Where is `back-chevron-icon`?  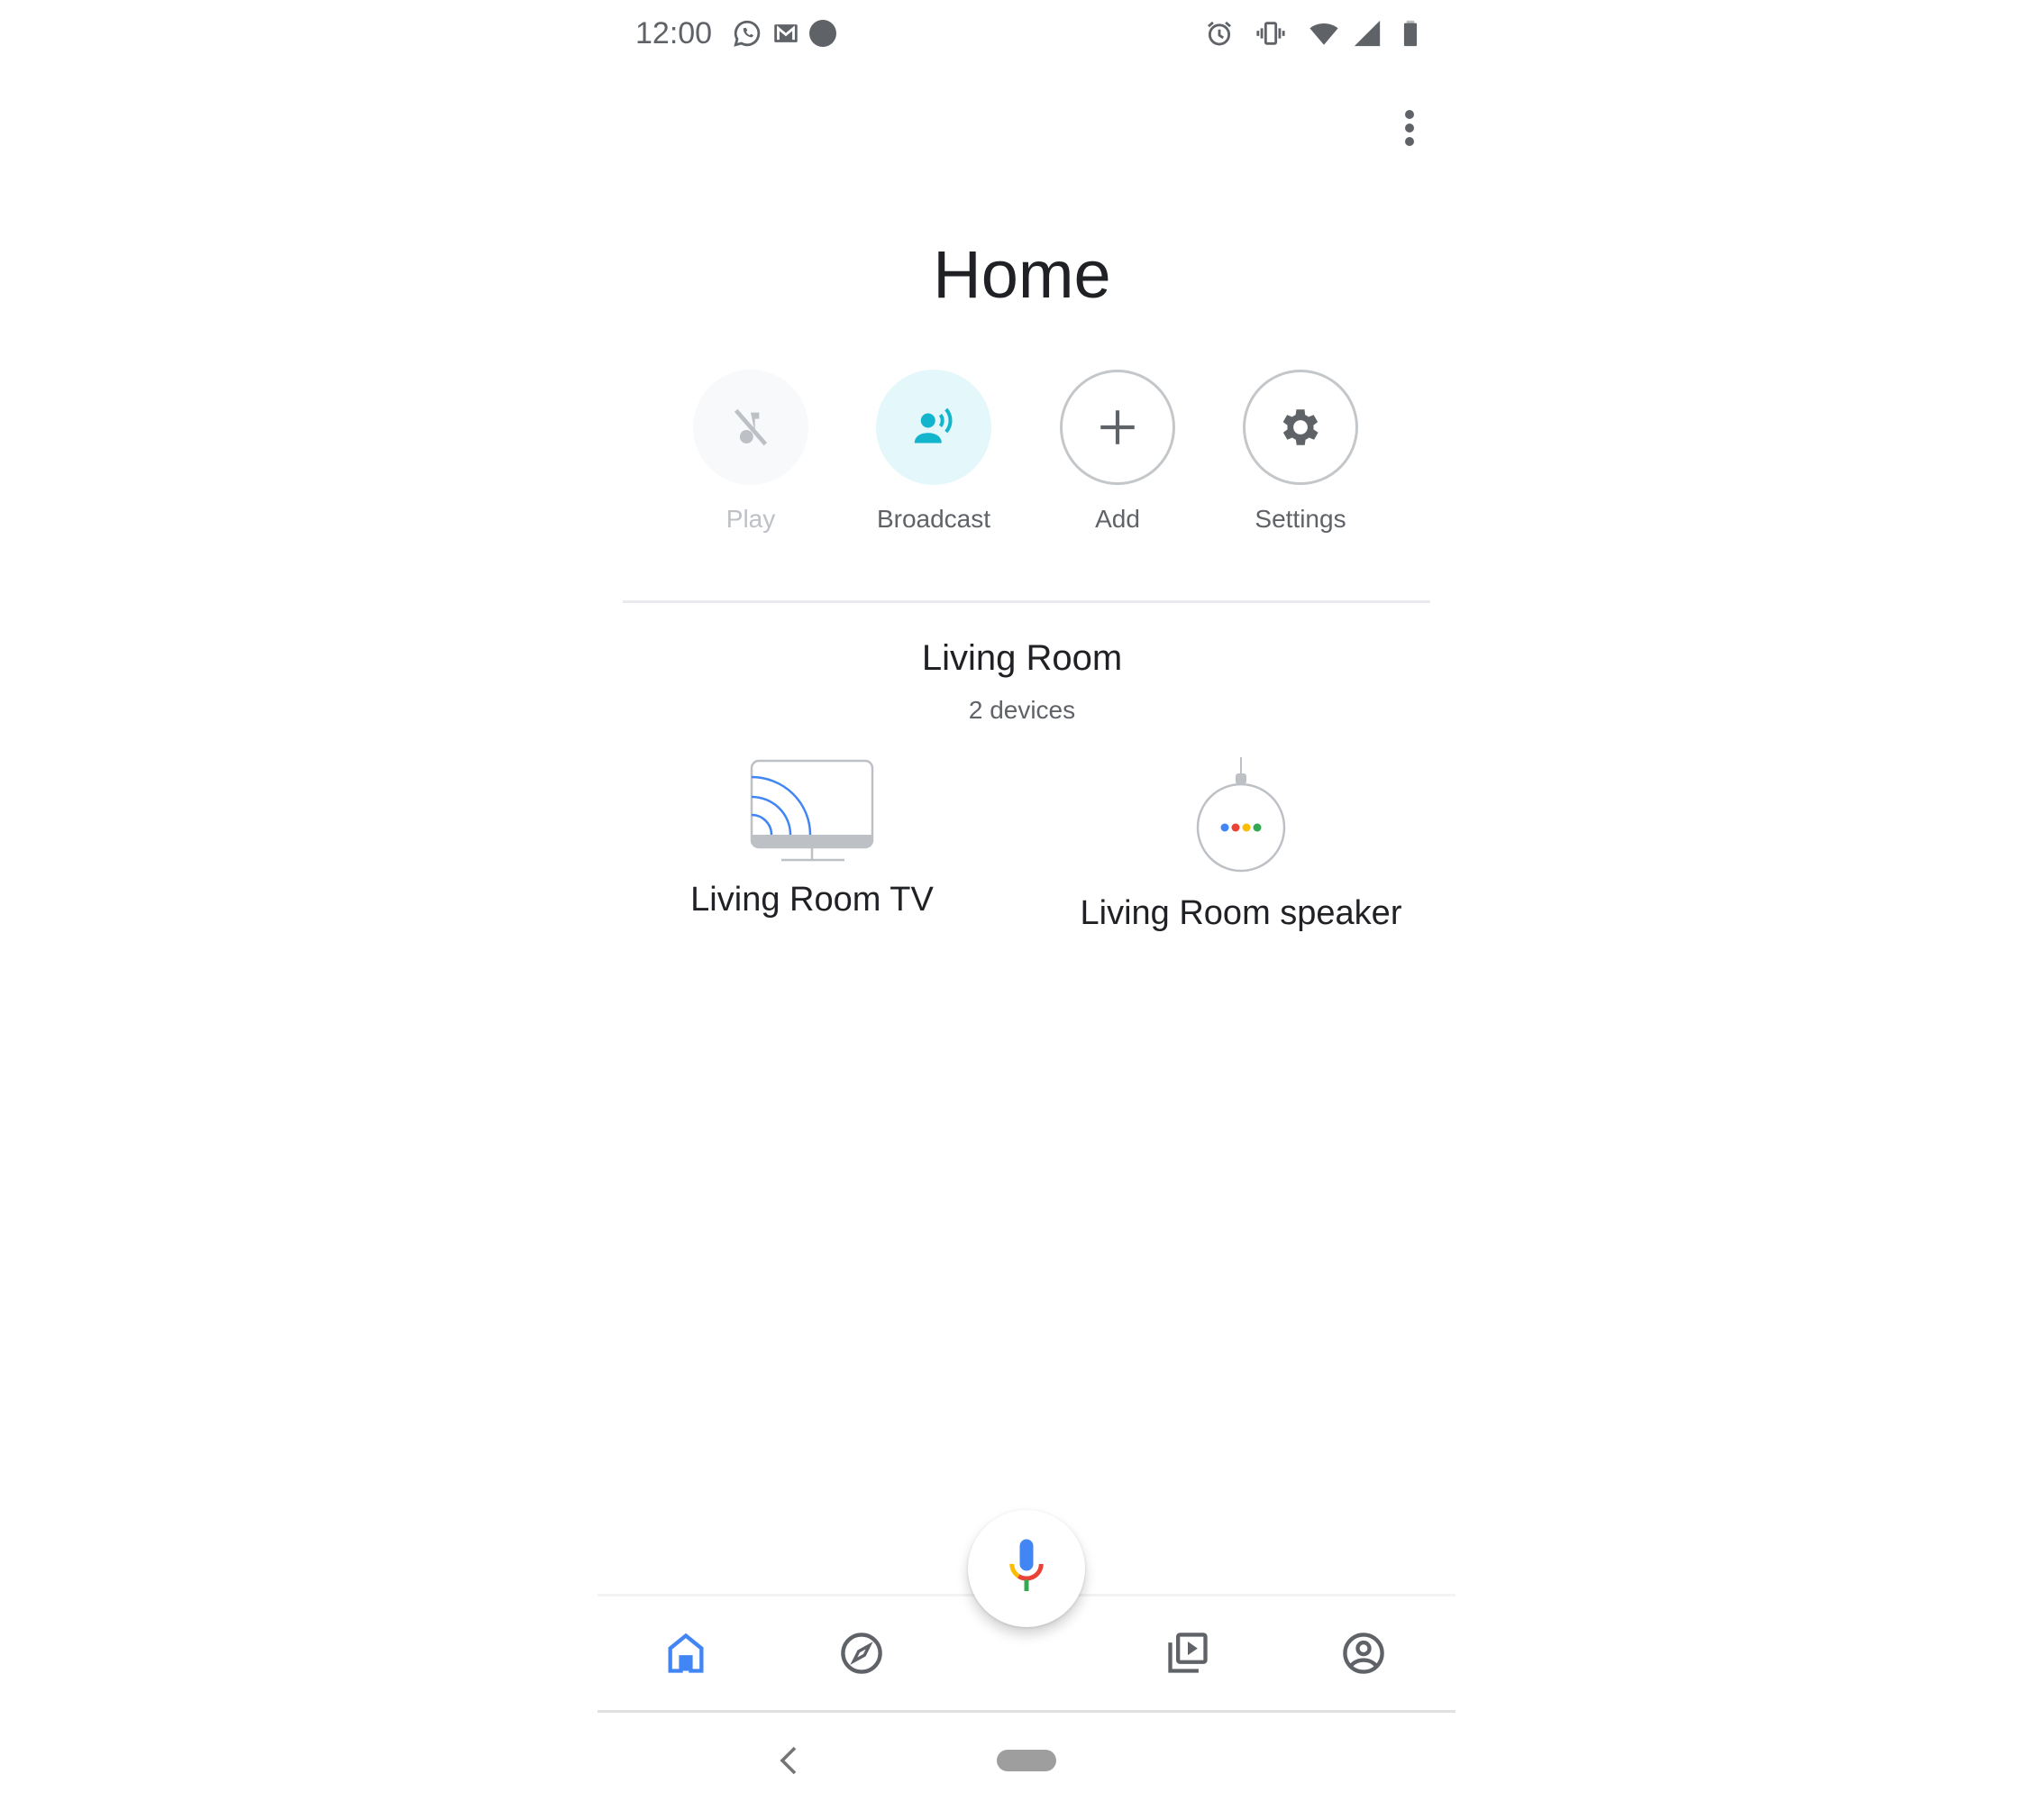 back-chevron-icon is located at coordinates (788, 1760).